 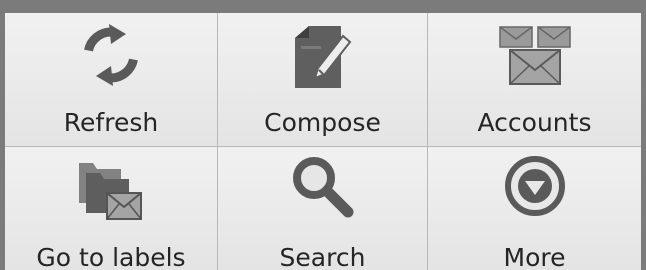 What do you see at coordinates (534, 55) in the screenshot?
I see `accounts-icon` at bounding box center [534, 55].